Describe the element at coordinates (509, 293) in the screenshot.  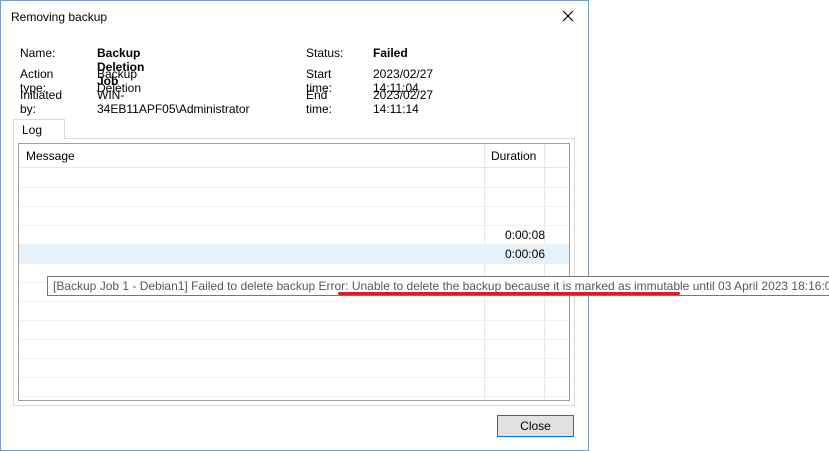
I see `highlight-underline` at that location.